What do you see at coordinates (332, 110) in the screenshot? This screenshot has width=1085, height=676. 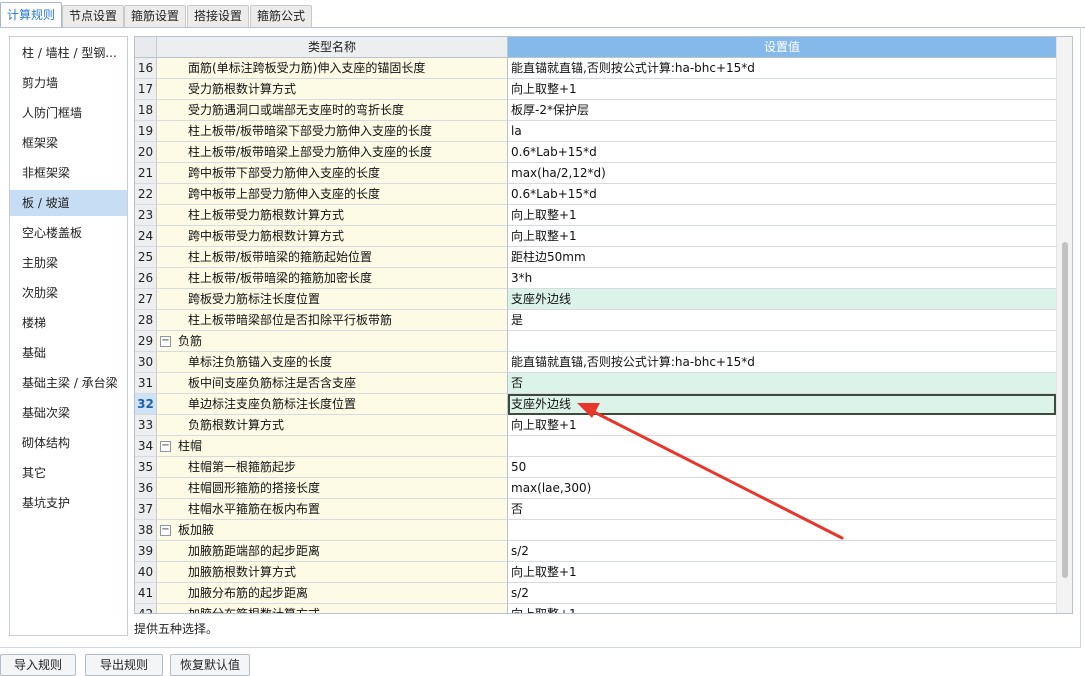 I see `type-name-cell: 受力筋遇洞口或端部无支座时的弯折长度` at bounding box center [332, 110].